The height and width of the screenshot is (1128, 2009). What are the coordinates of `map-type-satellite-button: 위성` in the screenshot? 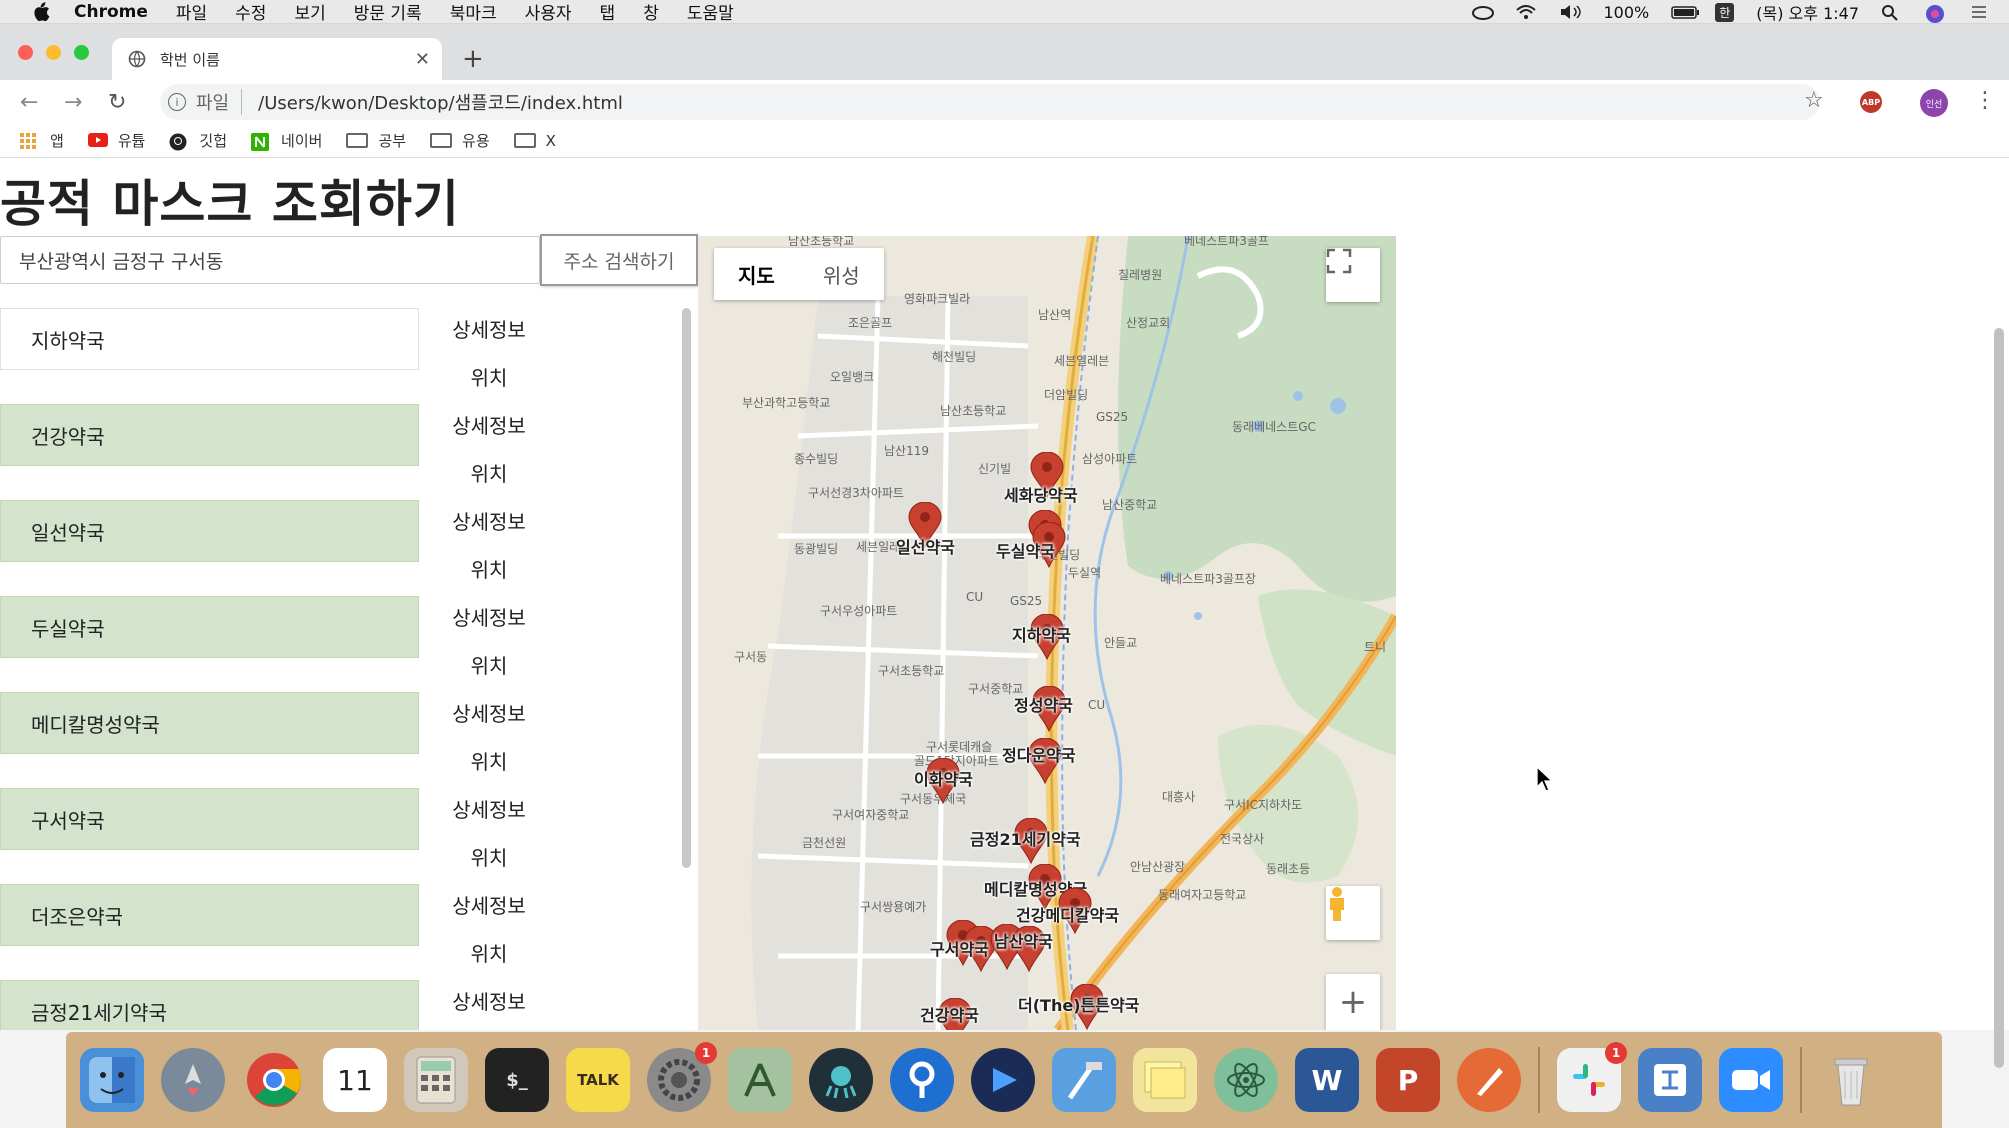 It's located at (841, 274).